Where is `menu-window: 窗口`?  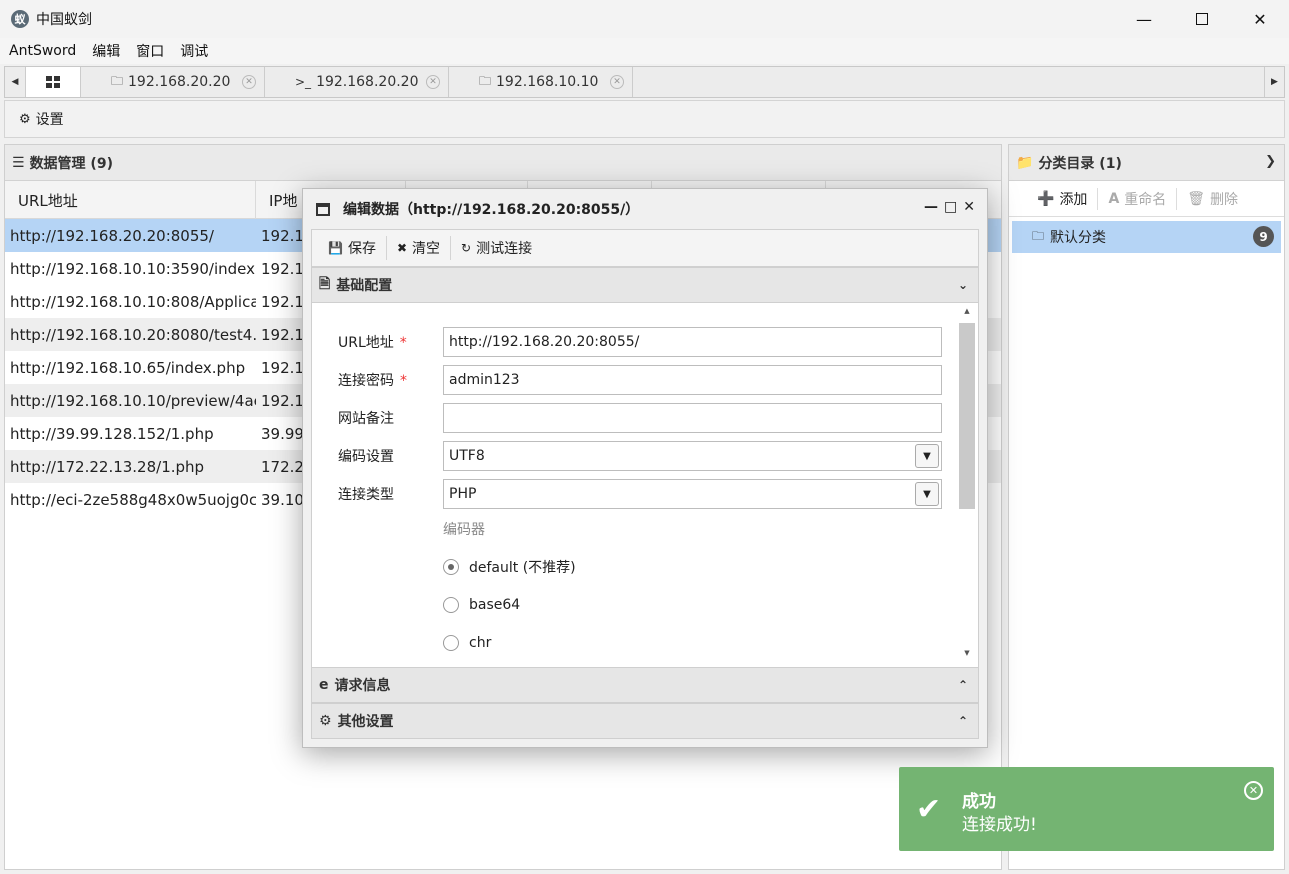 menu-window: 窗口 is located at coordinates (150, 51).